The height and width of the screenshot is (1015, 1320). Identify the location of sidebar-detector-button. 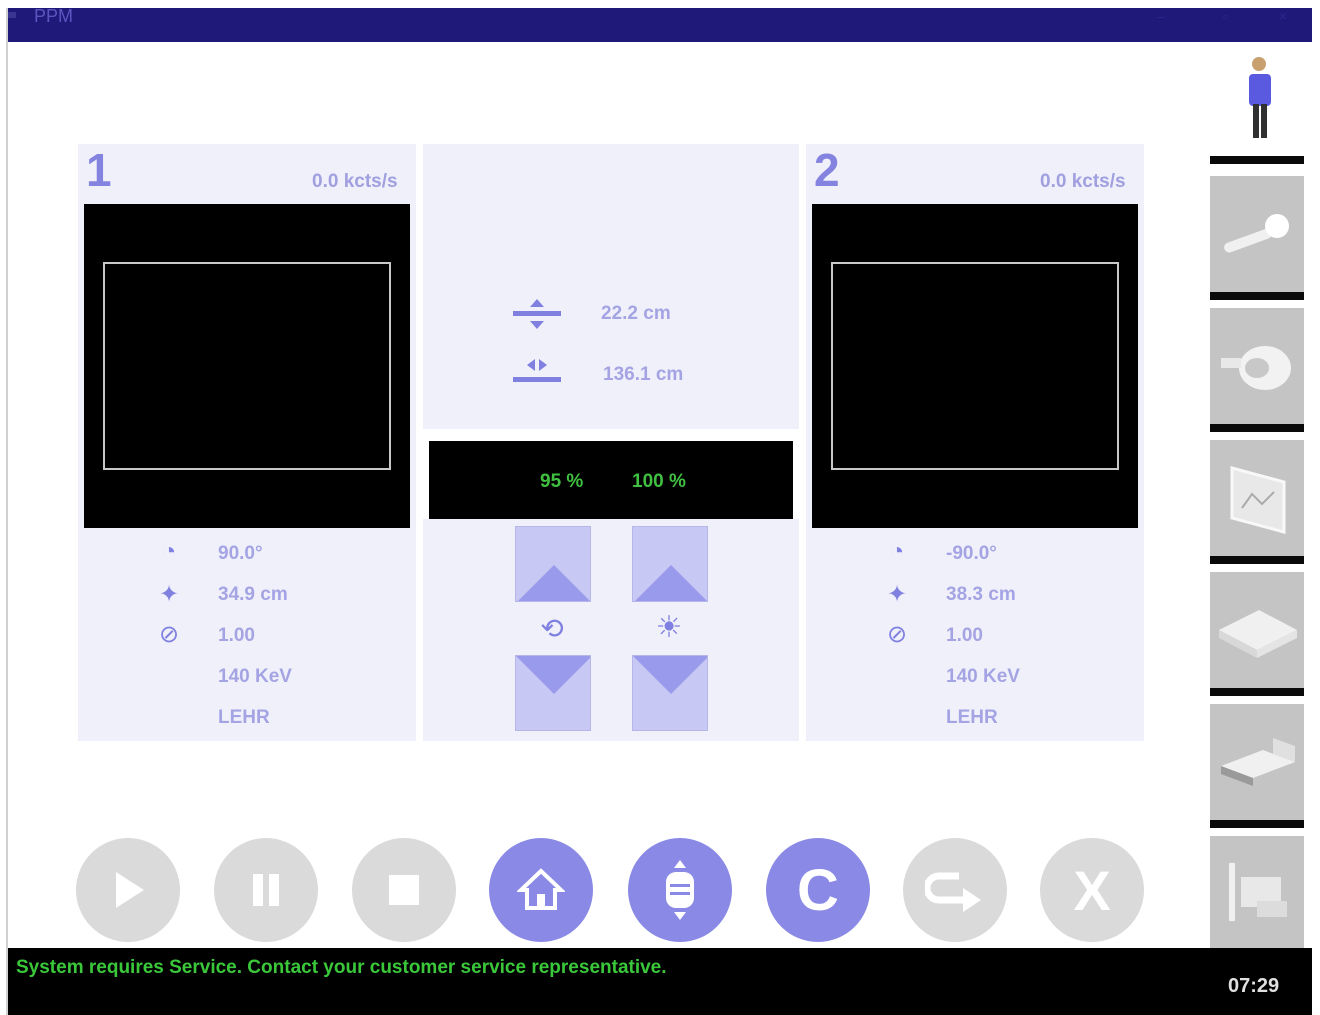
(1257, 370).